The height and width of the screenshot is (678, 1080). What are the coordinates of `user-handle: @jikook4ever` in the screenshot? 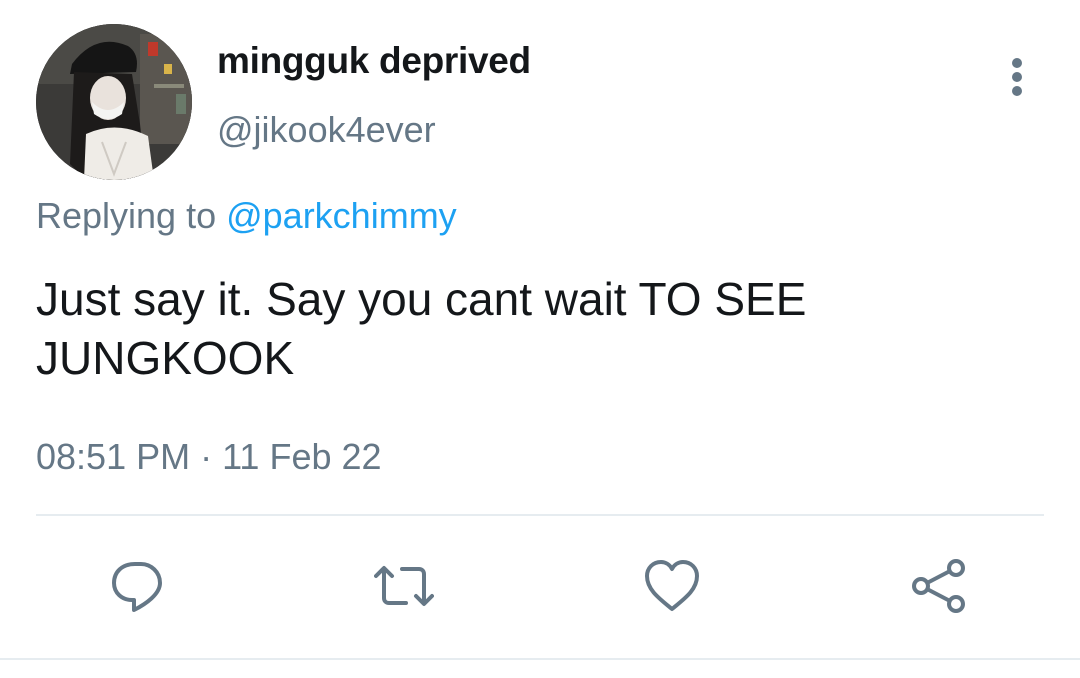 It's located at (326, 130).